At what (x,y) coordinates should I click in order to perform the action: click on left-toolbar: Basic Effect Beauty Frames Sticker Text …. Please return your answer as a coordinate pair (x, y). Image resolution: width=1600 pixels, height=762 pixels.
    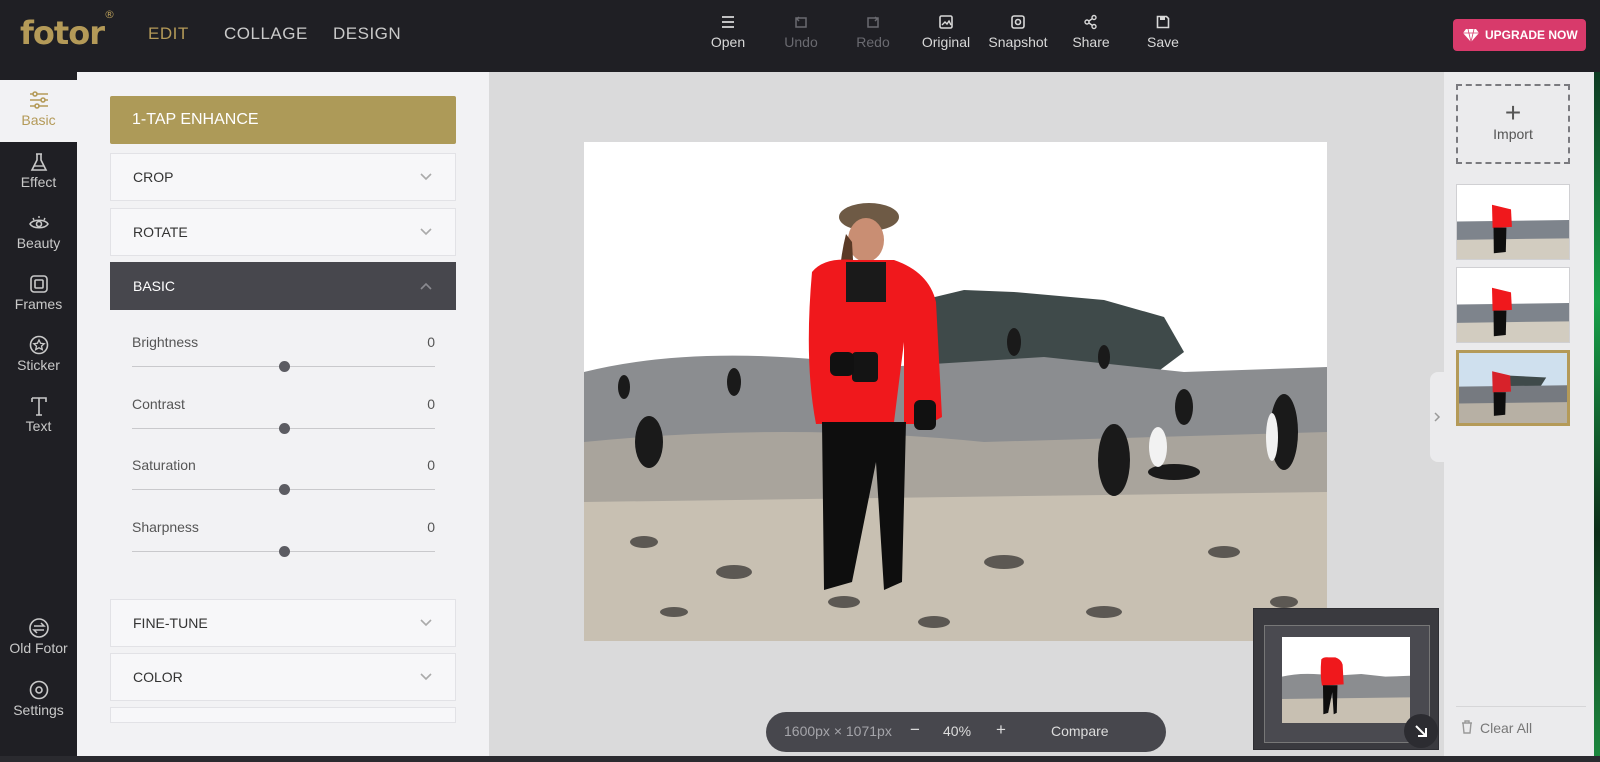
    Looking at the image, I should click on (38, 421).